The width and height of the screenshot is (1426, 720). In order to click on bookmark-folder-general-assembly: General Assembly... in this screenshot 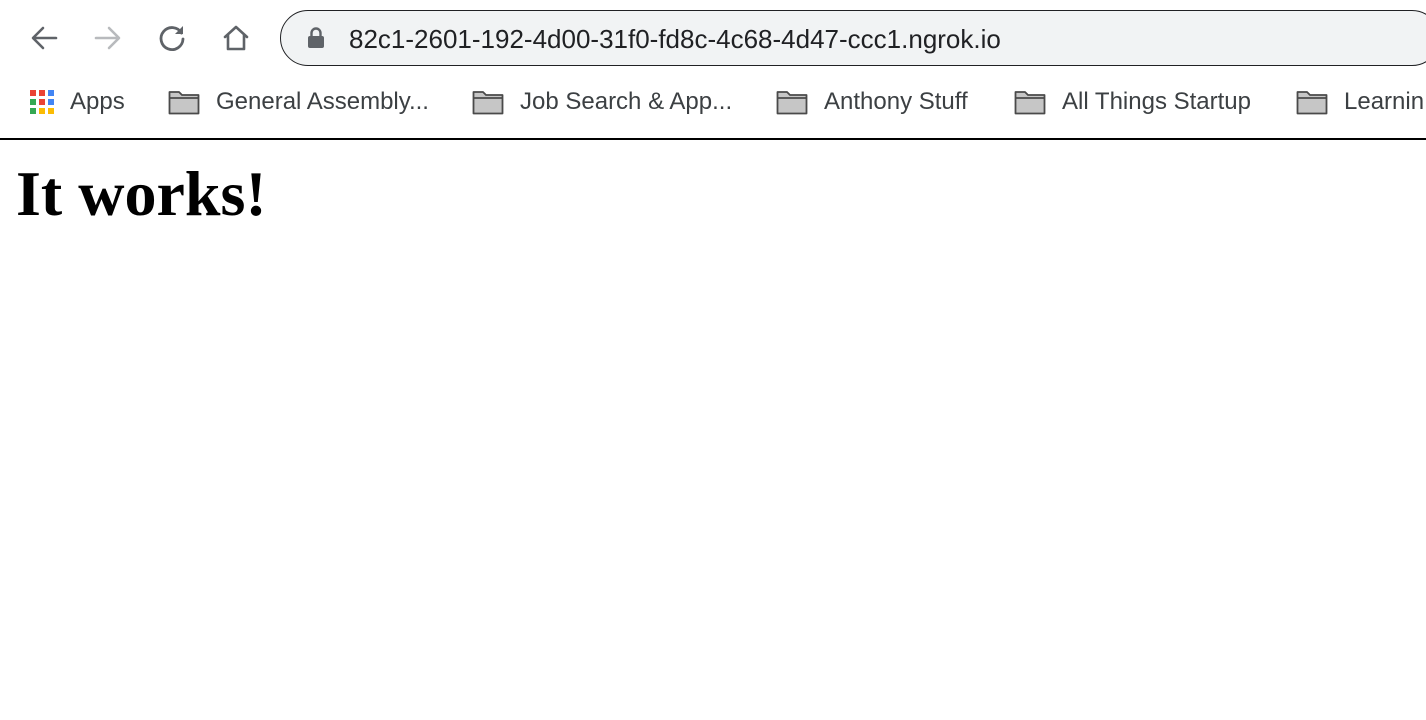, I will do `click(298, 102)`.